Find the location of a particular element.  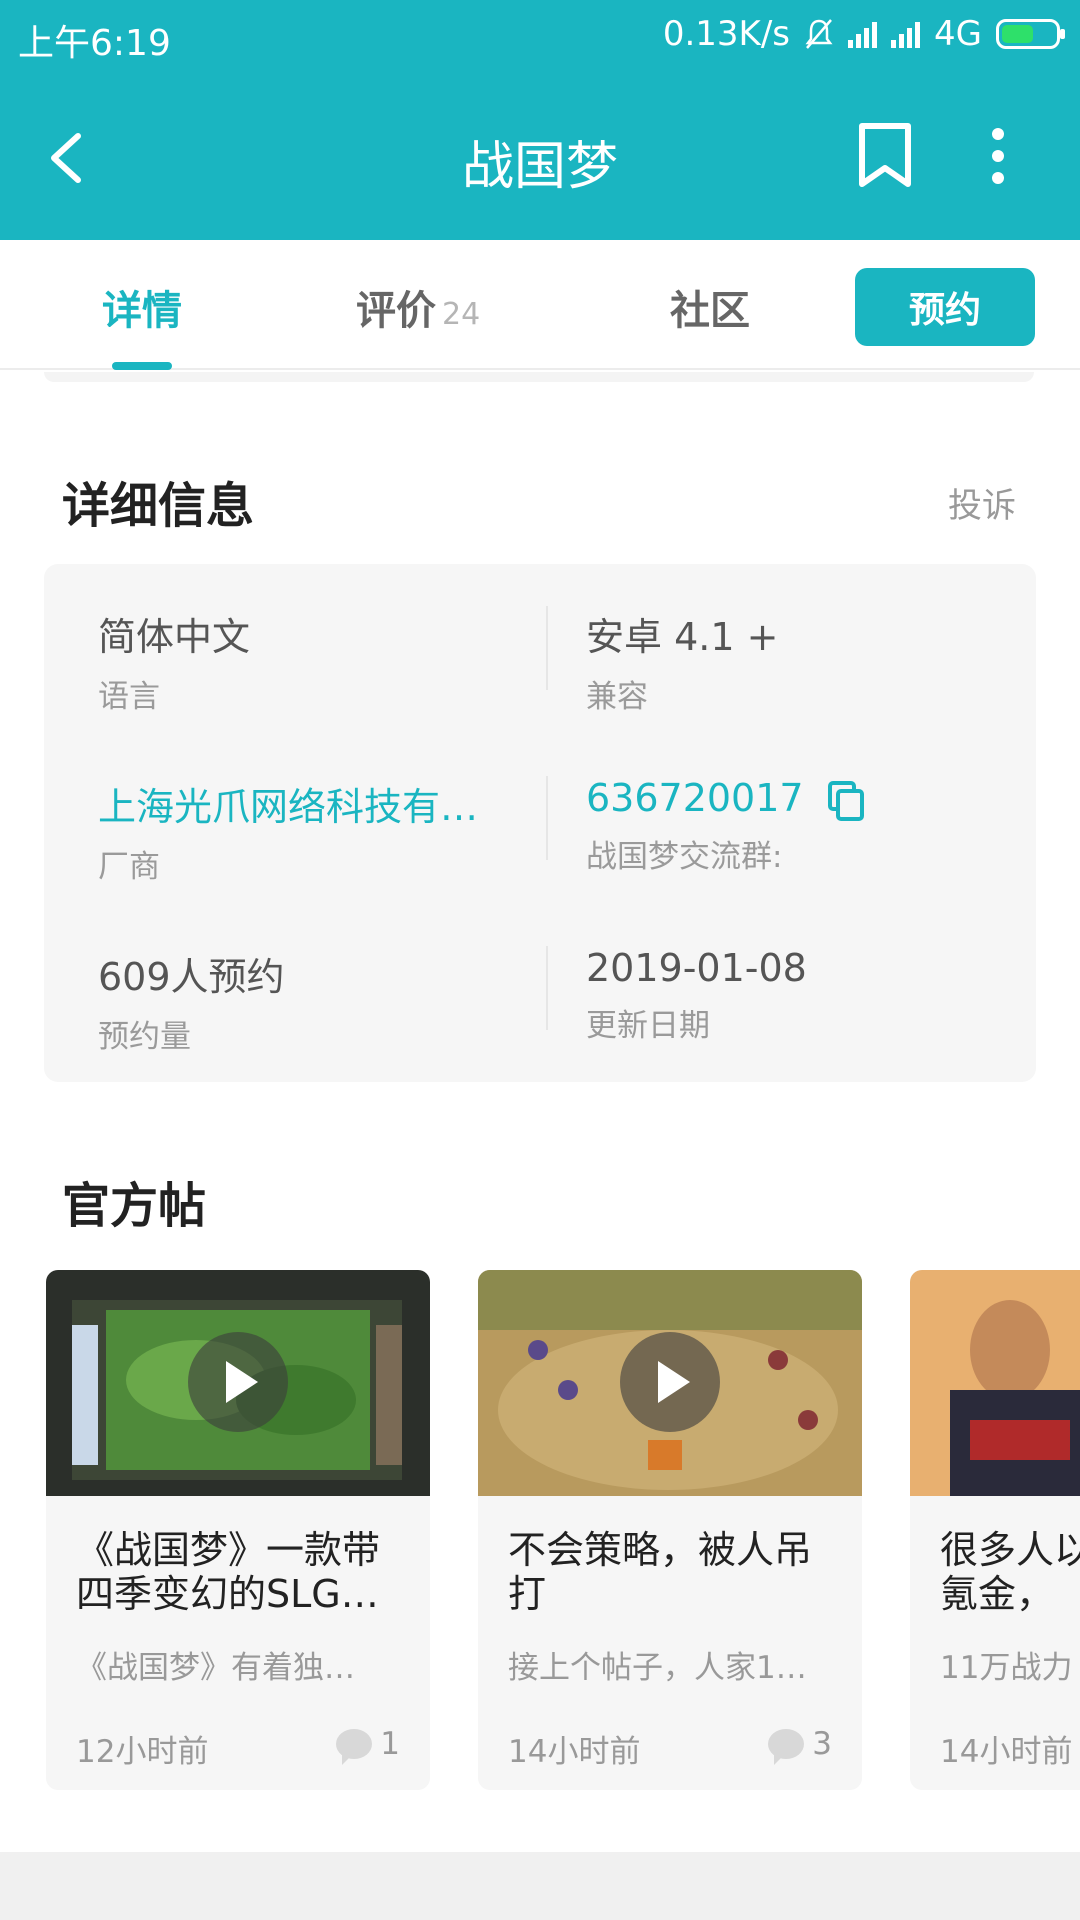

post-thumbnail is located at coordinates (995, 1383).